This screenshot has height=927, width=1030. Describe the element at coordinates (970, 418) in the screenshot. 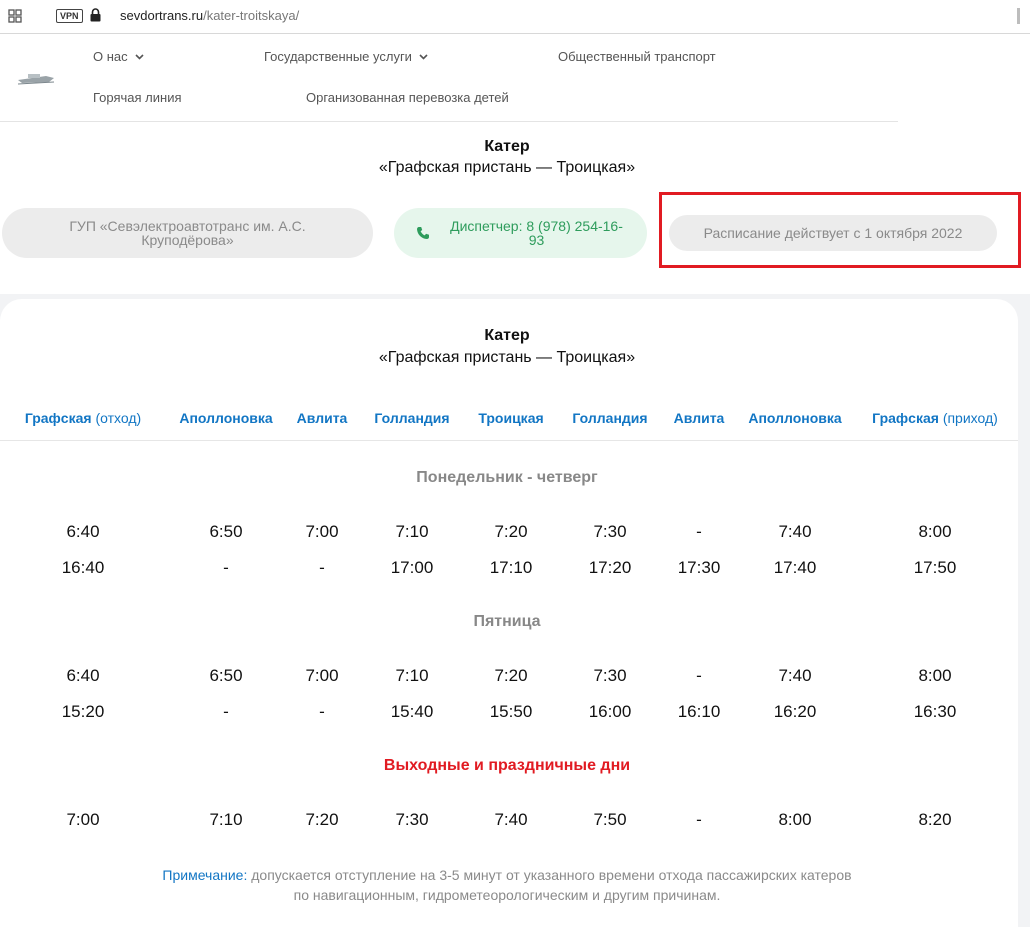

I see `column-header-note: (приход)` at that location.